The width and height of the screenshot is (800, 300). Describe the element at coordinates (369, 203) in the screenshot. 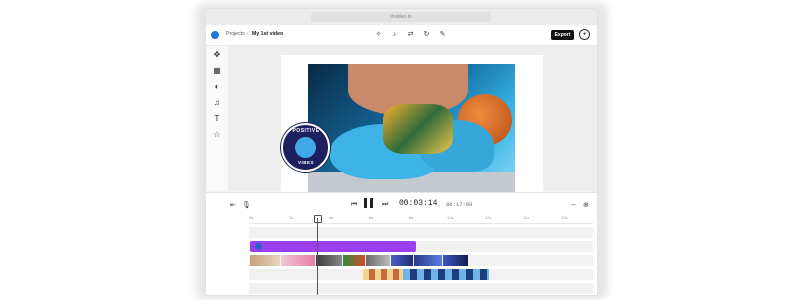

I see `pause-button` at that location.